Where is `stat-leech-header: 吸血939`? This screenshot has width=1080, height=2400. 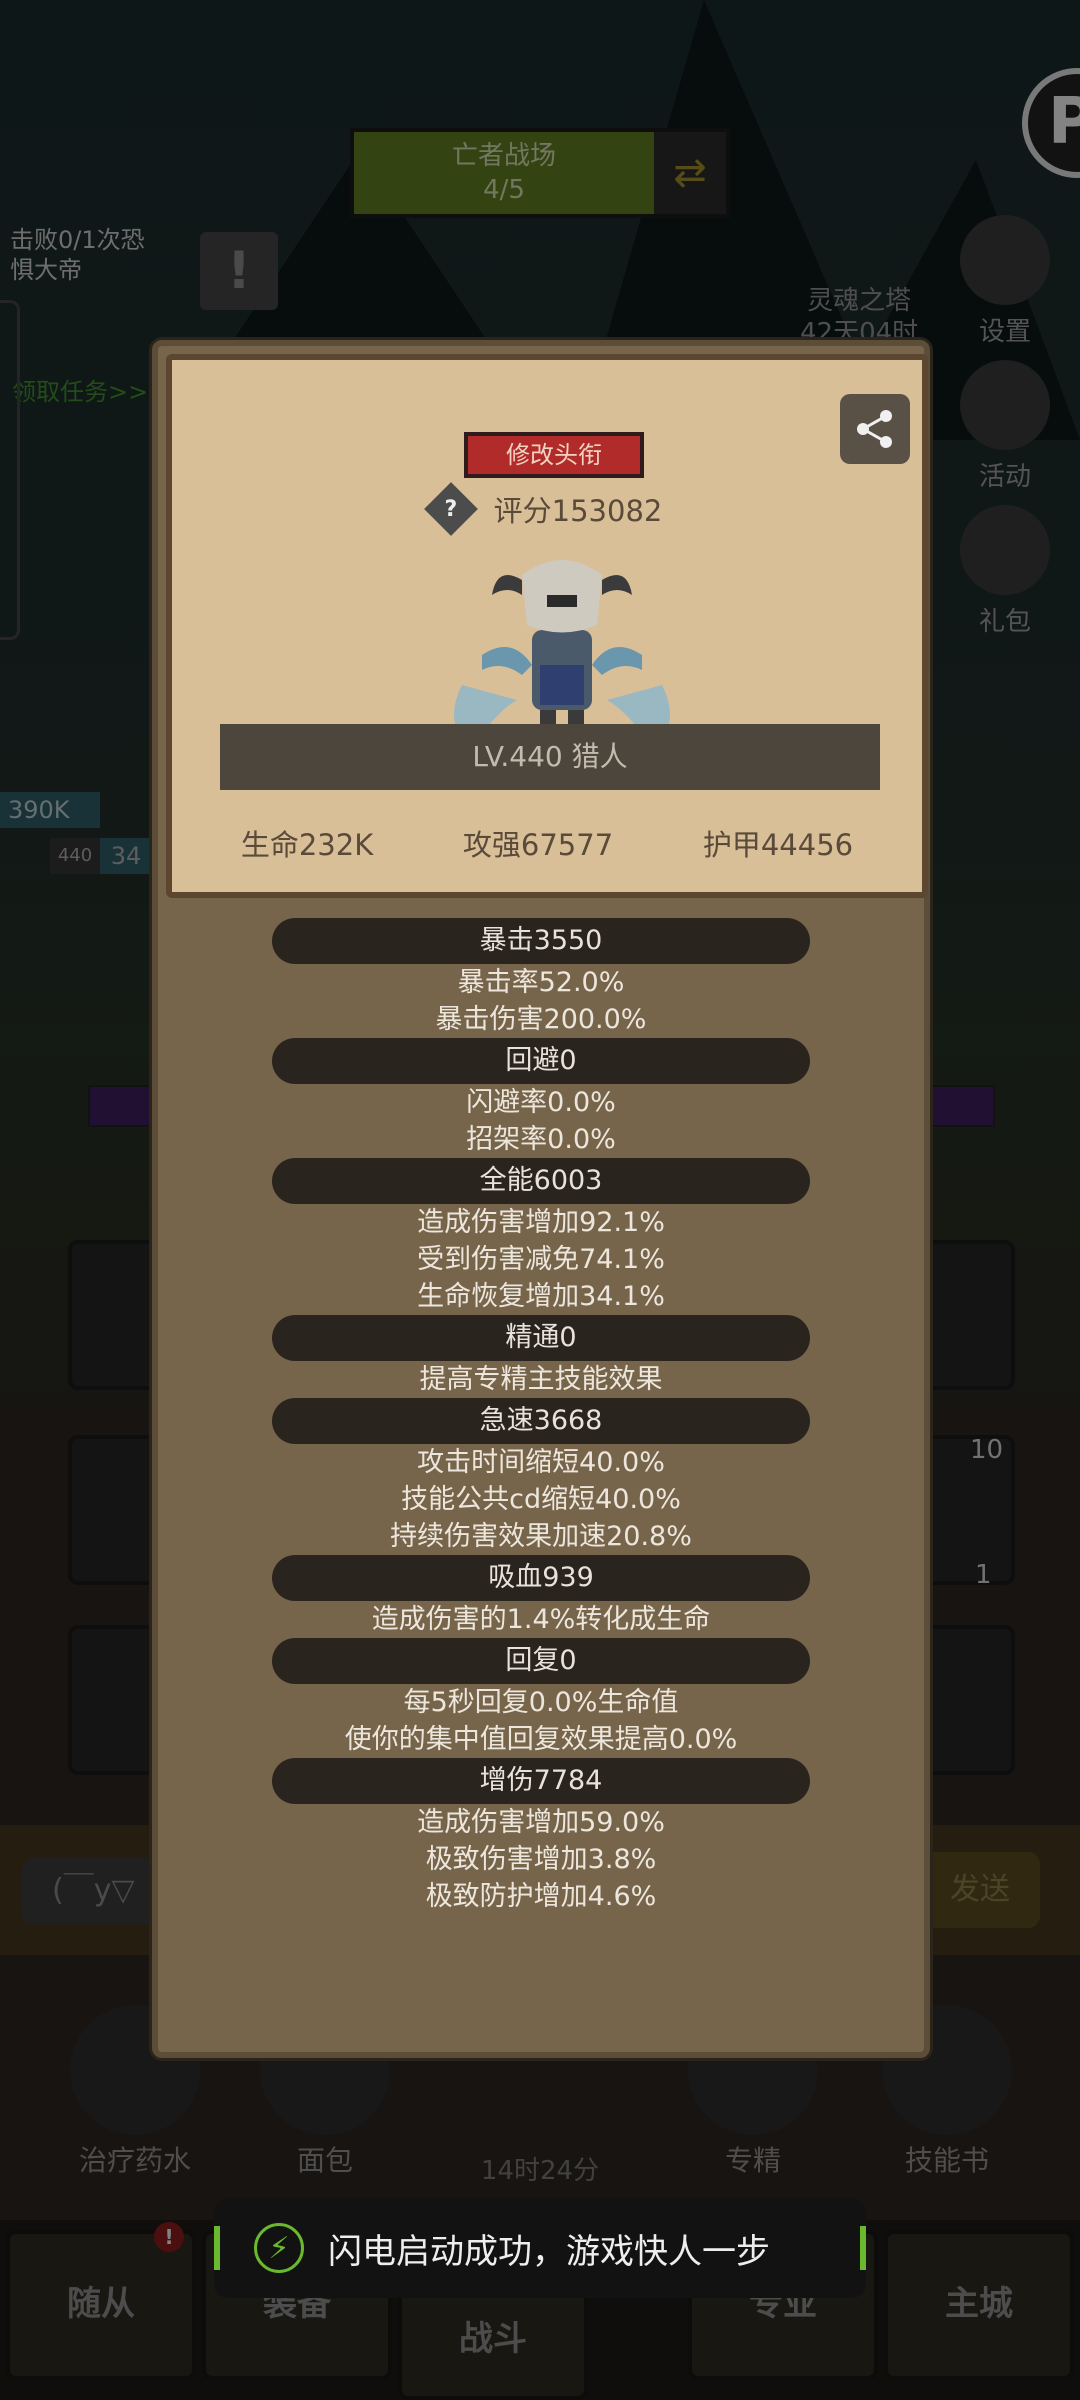
stat-leech-header: 吸血939 is located at coordinates (541, 1578).